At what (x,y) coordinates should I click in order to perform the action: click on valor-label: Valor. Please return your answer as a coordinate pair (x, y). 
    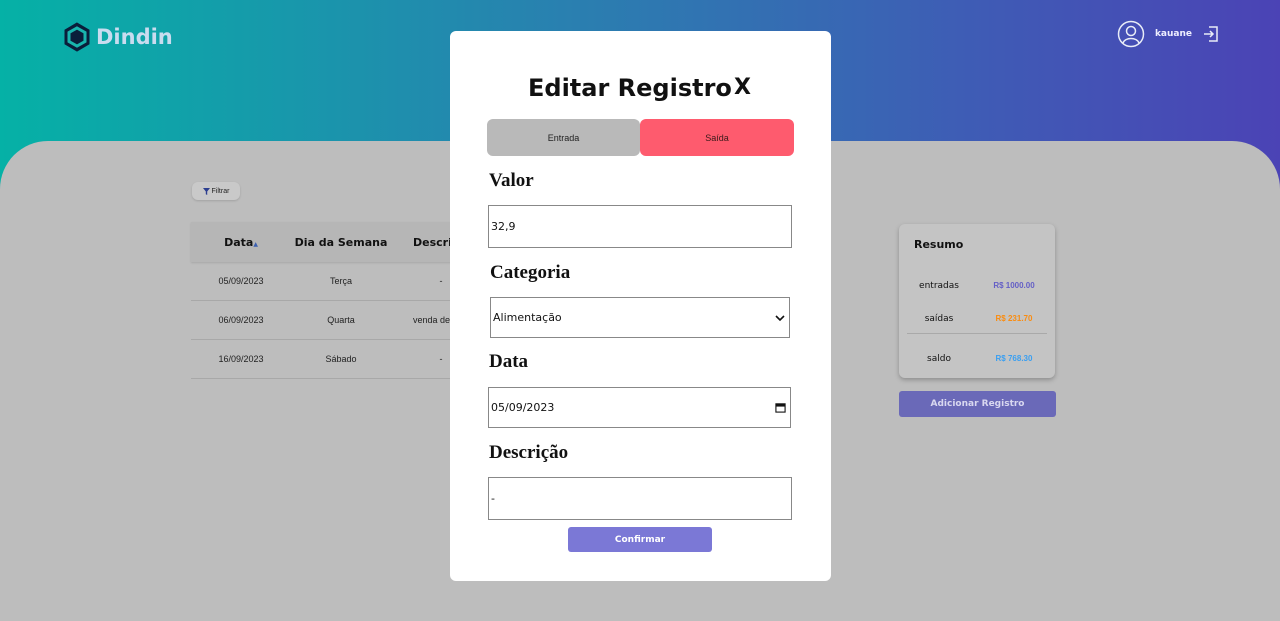
    Looking at the image, I should click on (511, 180).